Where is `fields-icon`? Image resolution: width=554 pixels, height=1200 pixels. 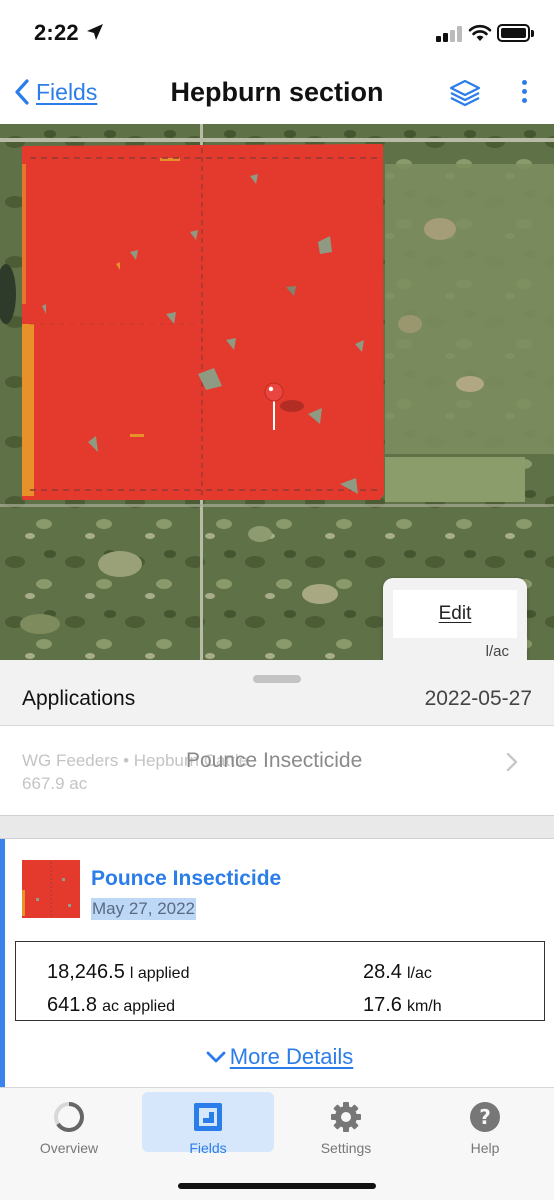
fields-icon is located at coordinates (208, 1117).